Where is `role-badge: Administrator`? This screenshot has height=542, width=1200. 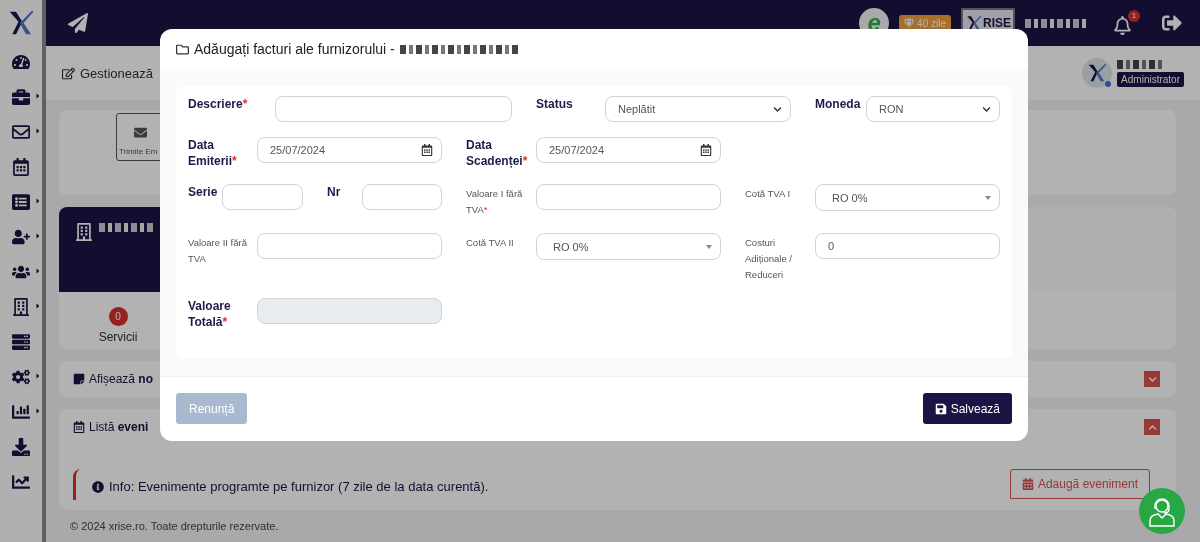 role-badge: Administrator is located at coordinates (1150, 79).